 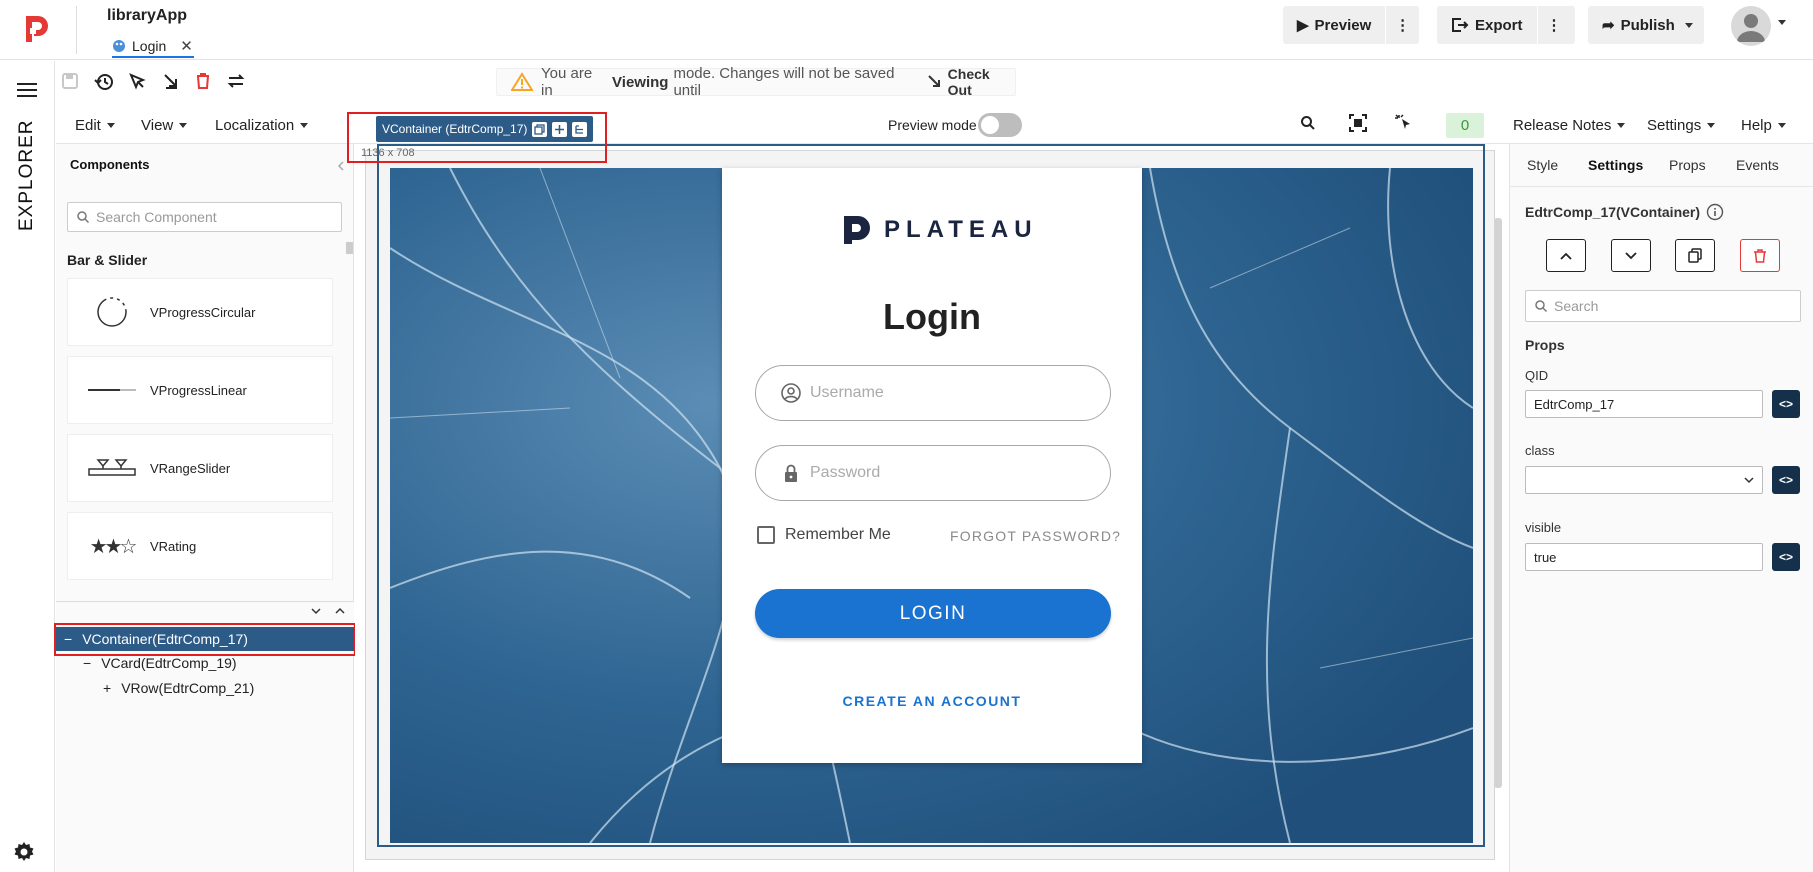 I want to click on divider, so click(x=76, y=30).